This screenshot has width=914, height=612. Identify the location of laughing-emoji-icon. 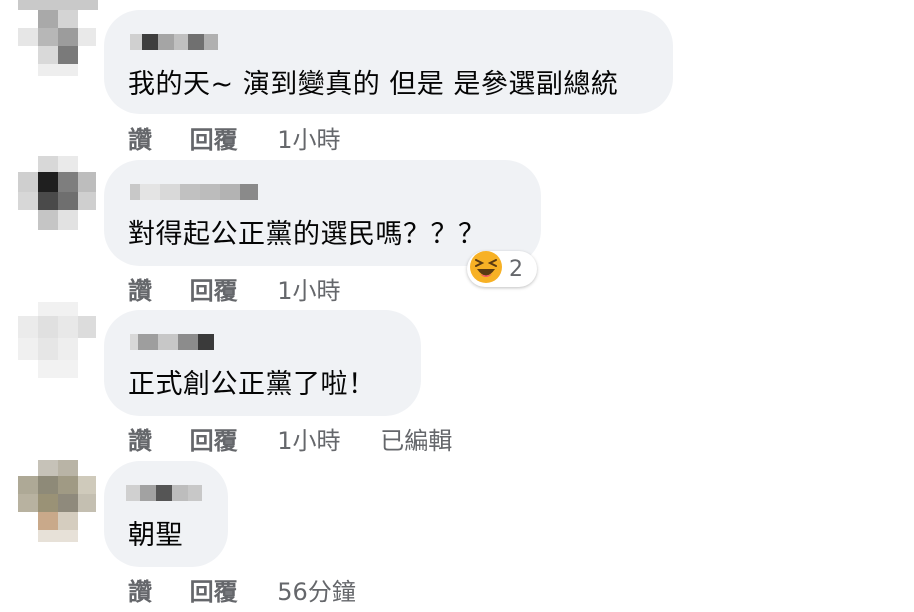
(486, 269).